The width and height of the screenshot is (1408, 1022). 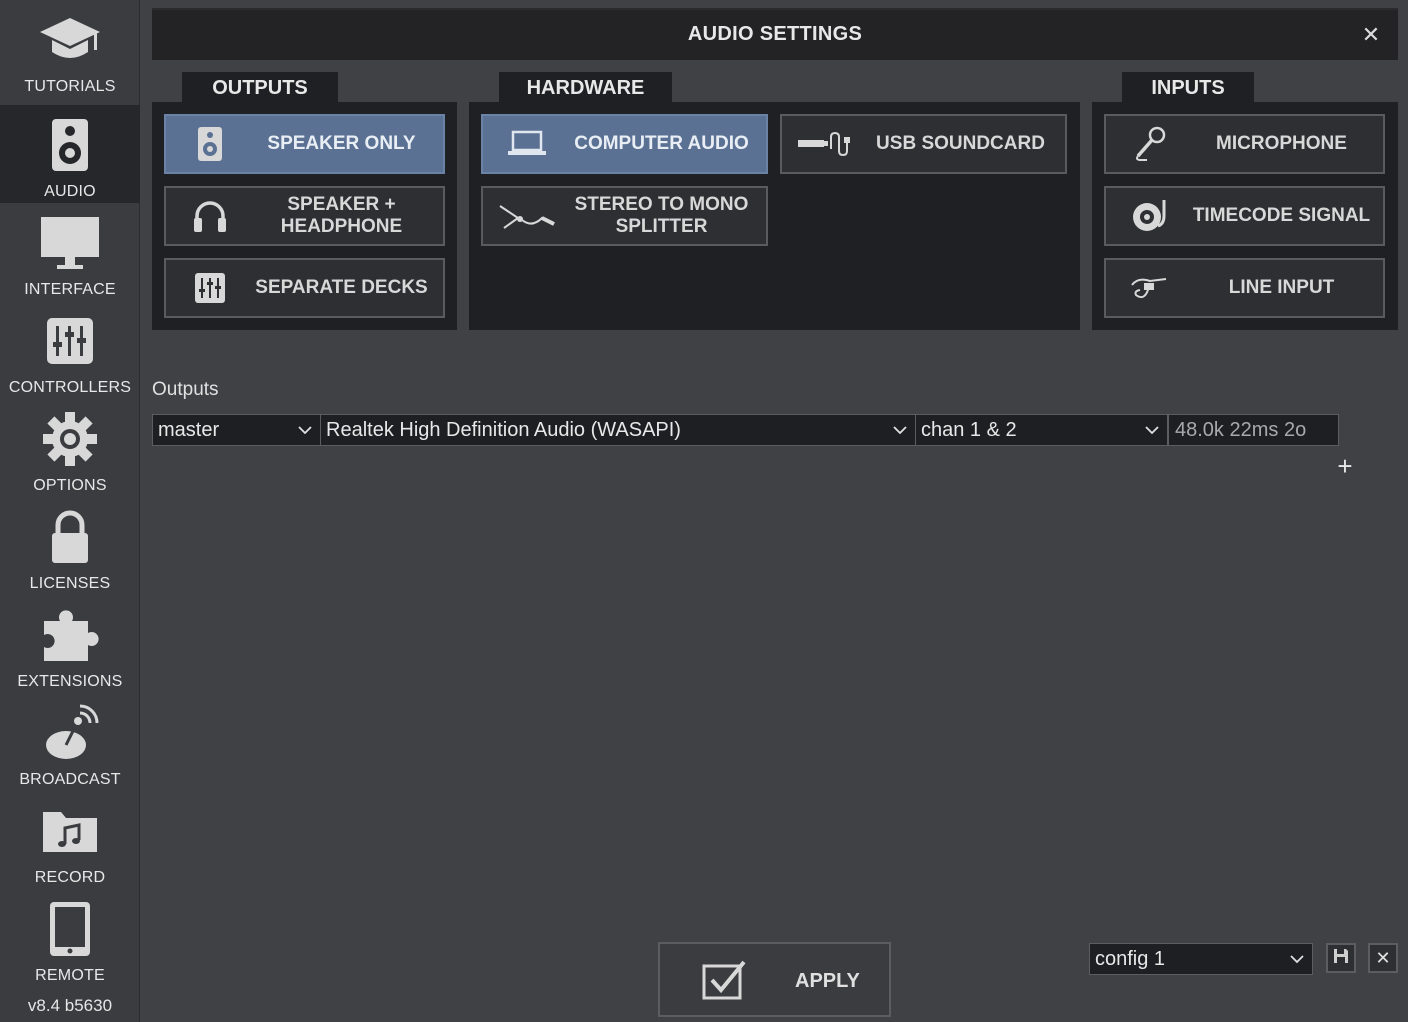 I want to click on sidebar-item-label: EXTENSIONS, so click(x=70, y=681).